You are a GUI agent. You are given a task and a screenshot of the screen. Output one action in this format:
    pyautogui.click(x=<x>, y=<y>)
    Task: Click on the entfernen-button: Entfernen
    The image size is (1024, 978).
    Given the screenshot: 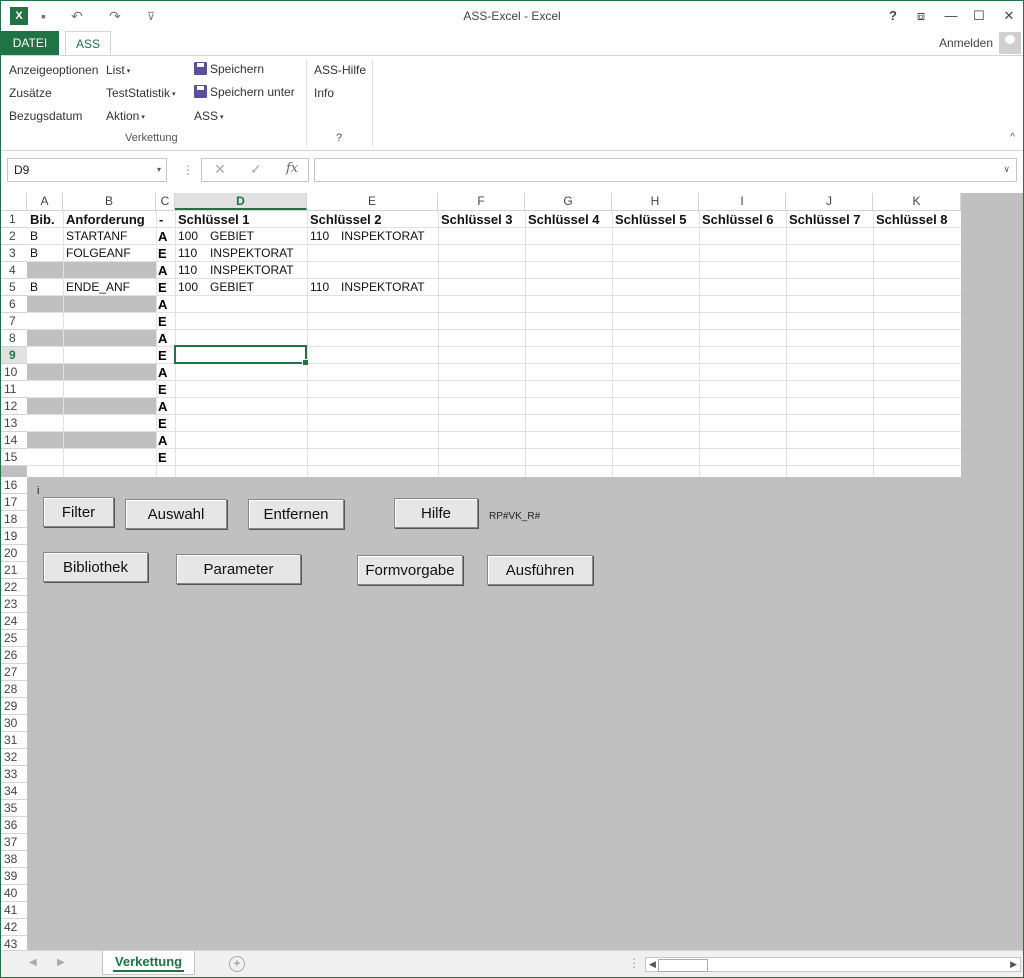 What is the action you would take?
    pyautogui.click(x=296, y=514)
    